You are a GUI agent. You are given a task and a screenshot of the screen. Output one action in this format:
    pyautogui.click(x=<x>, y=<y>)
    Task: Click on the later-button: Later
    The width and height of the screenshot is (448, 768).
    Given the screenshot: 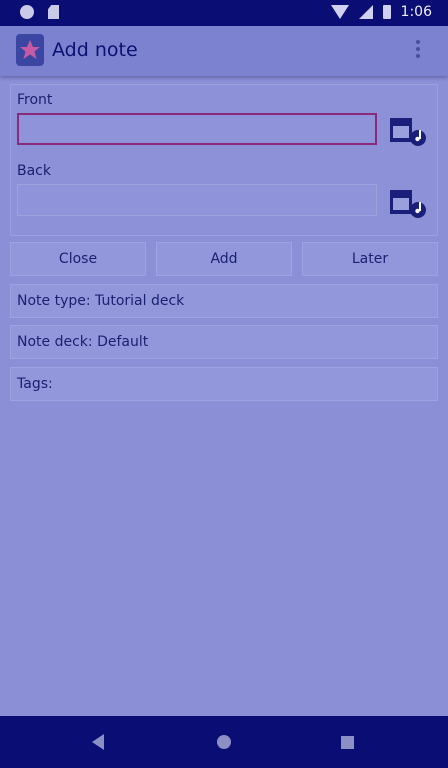 What is the action you would take?
    pyautogui.click(x=370, y=259)
    